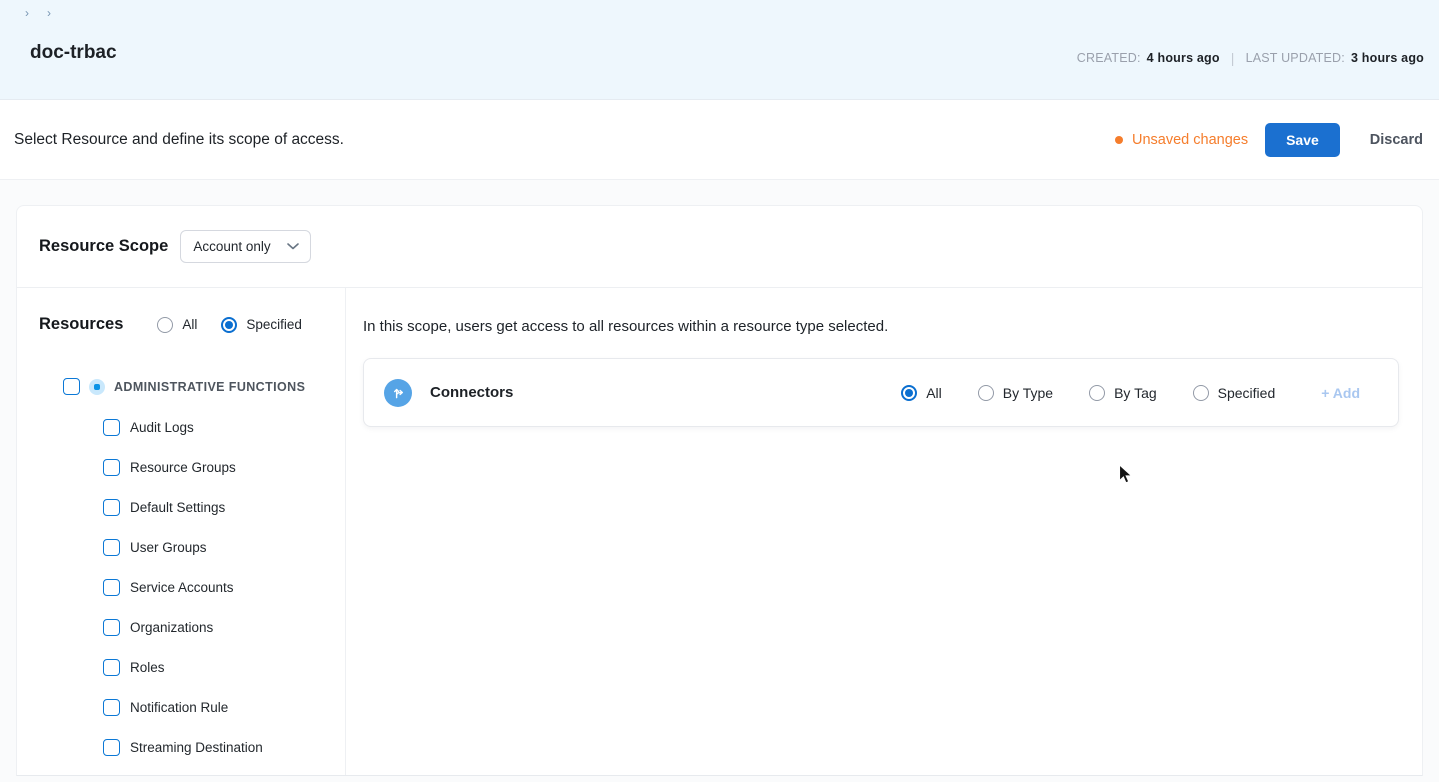 The height and width of the screenshot is (782, 1439). I want to click on resource-type-item: Roles, so click(181, 667).